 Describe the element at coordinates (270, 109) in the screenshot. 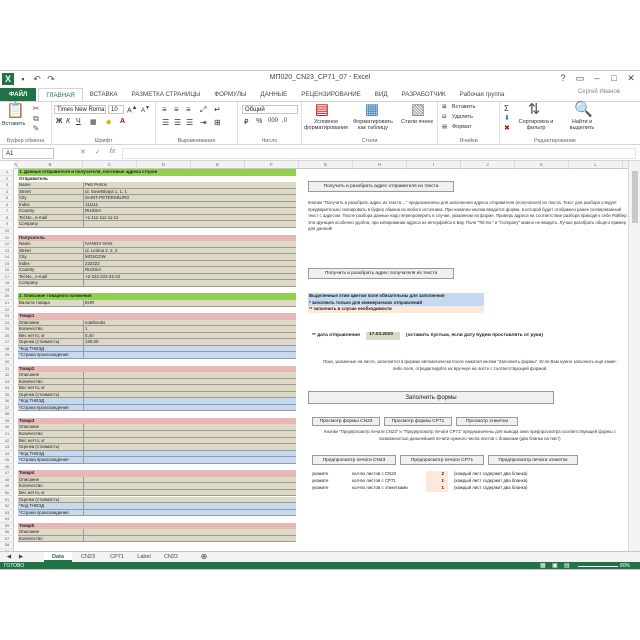

I see `number-format-select: Общий` at that location.